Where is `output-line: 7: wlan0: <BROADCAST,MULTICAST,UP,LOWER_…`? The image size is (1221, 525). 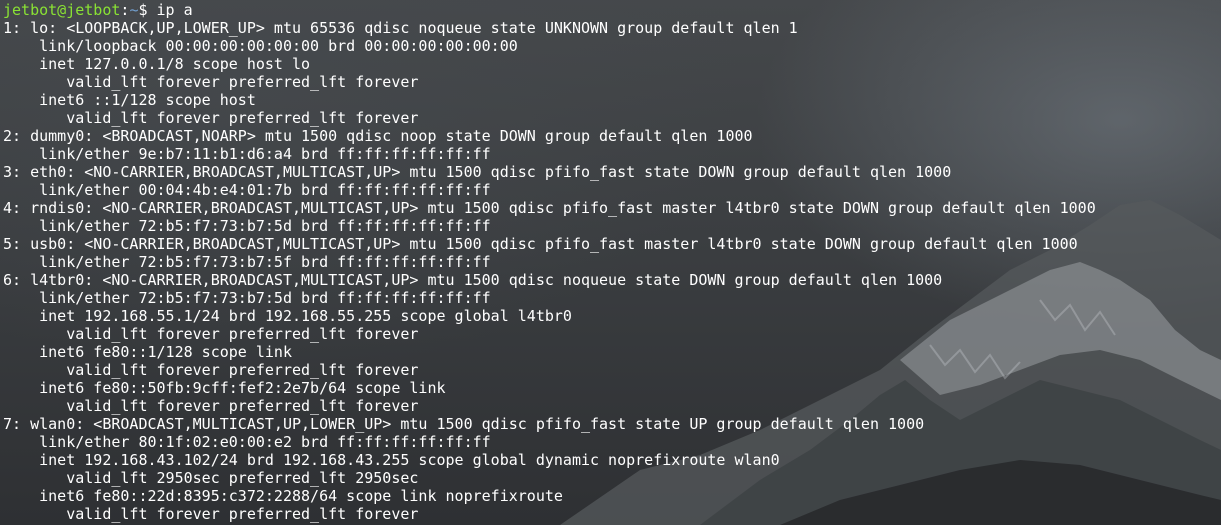 output-line: 7: wlan0: <BROADCAST,MULTICAST,UP,LOWER_… is located at coordinates (464, 424).